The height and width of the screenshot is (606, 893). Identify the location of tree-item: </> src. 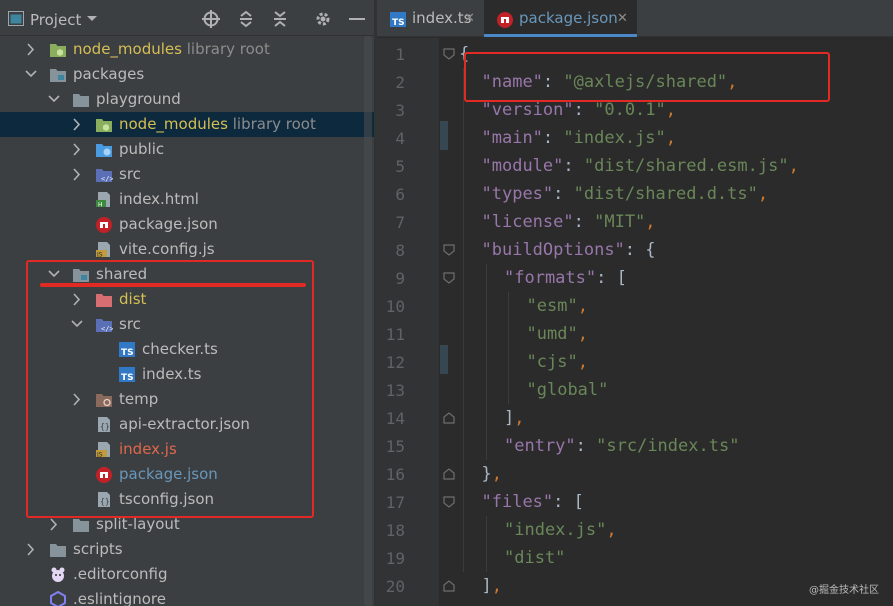
(187, 174).